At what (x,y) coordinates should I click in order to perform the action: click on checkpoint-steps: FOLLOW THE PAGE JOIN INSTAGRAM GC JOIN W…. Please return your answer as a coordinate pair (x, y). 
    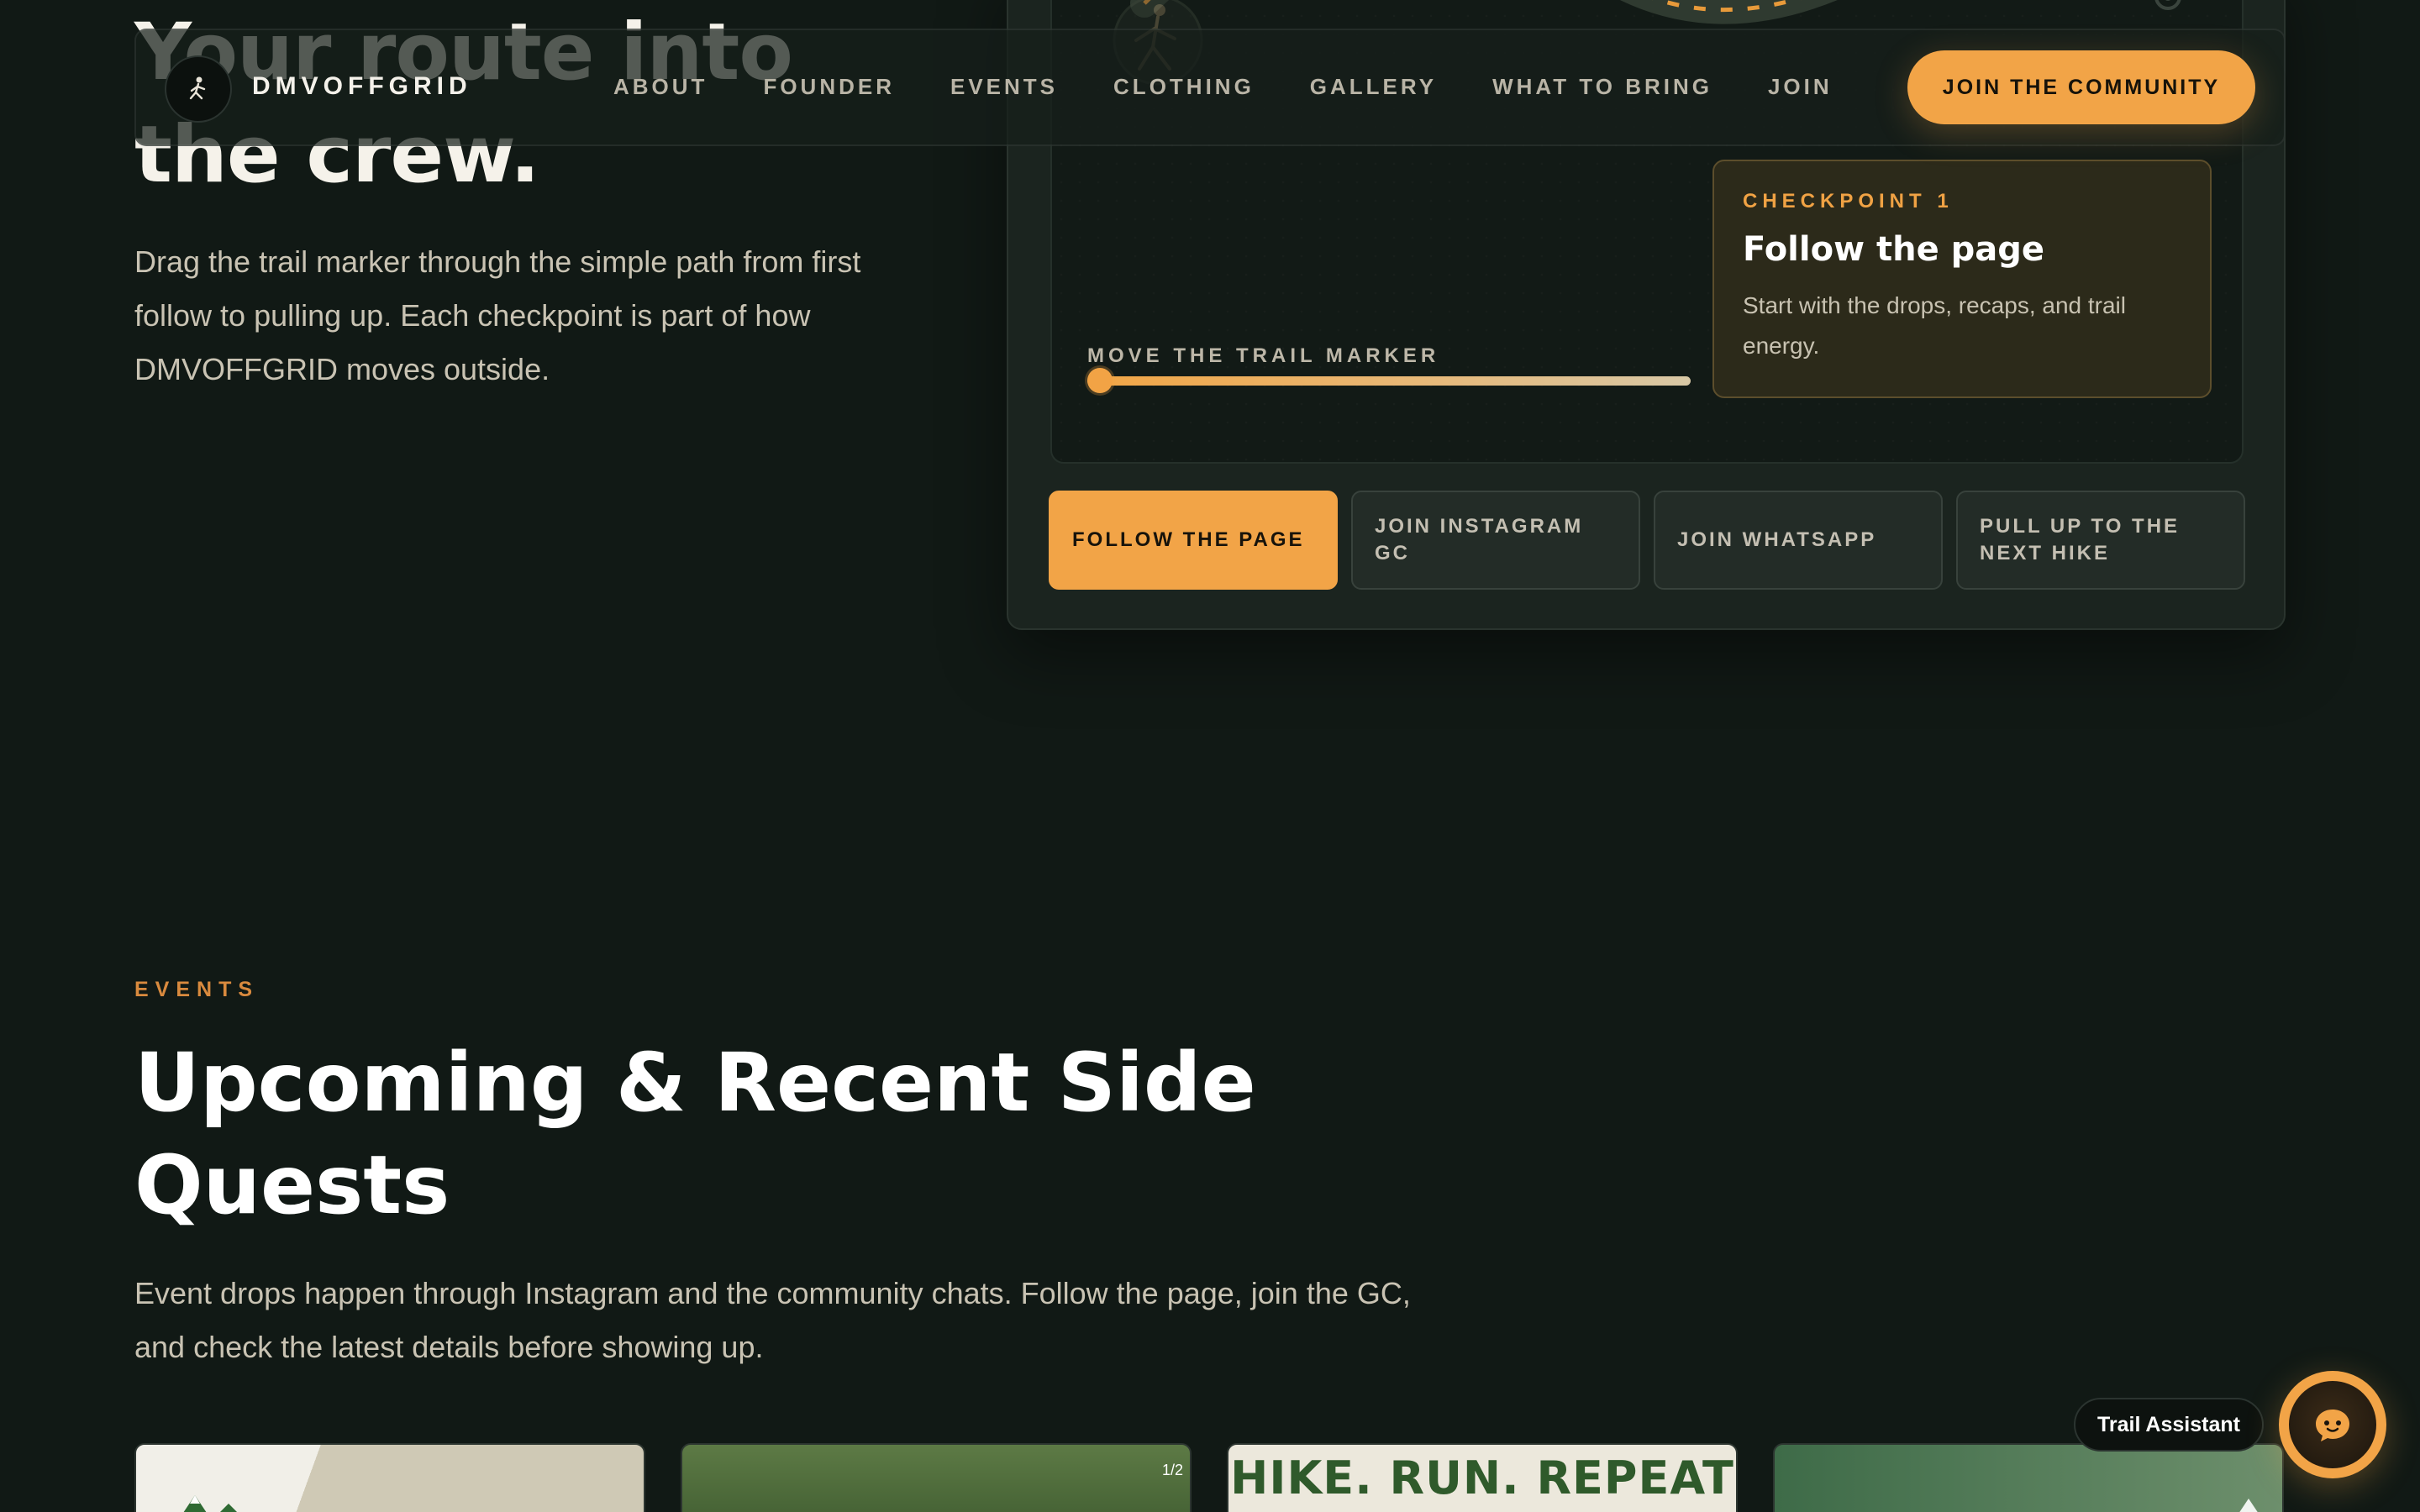
    Looking at the image, I should click on (1647, 540).